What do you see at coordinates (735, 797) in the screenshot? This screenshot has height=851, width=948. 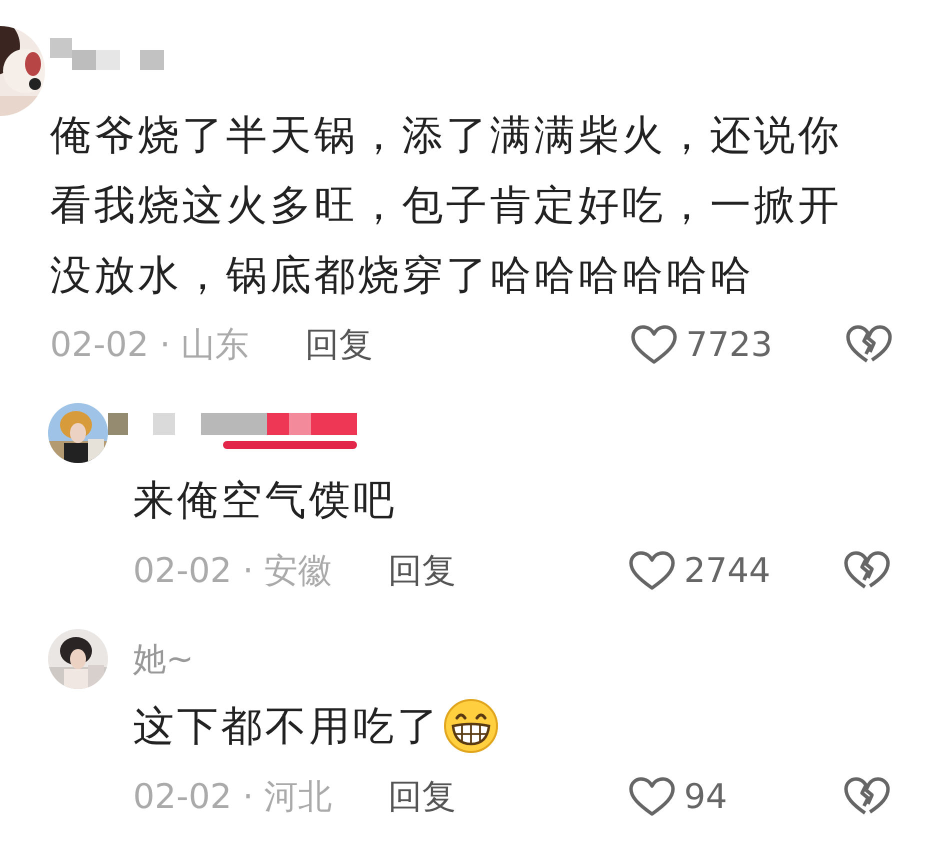 I see `like-button: 94` at bounding box center [735, 797].